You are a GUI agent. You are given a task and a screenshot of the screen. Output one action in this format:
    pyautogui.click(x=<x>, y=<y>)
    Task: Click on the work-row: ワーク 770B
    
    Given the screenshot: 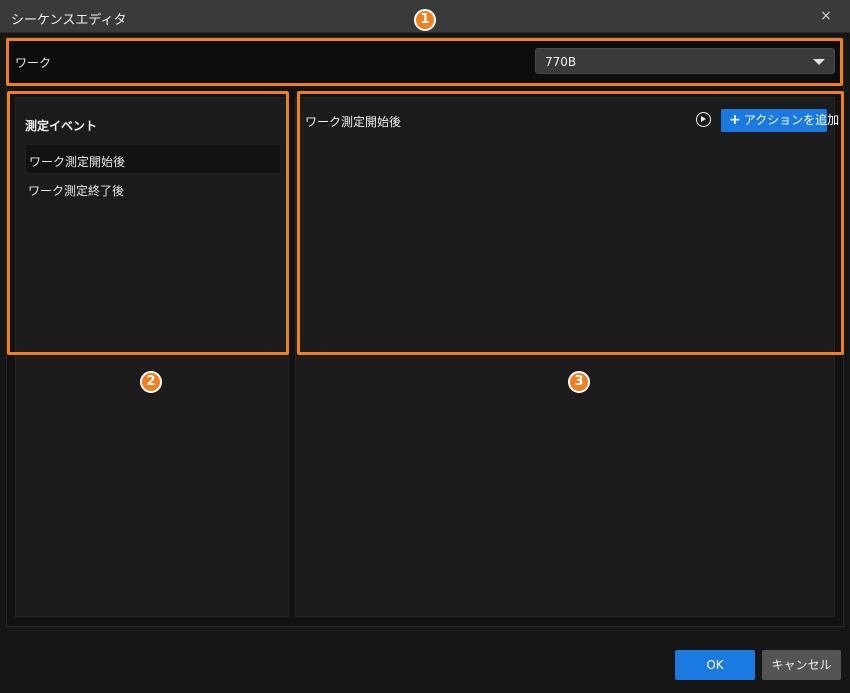 What is the action you would take?
    pyautogui.click(x=425, y=61)
    